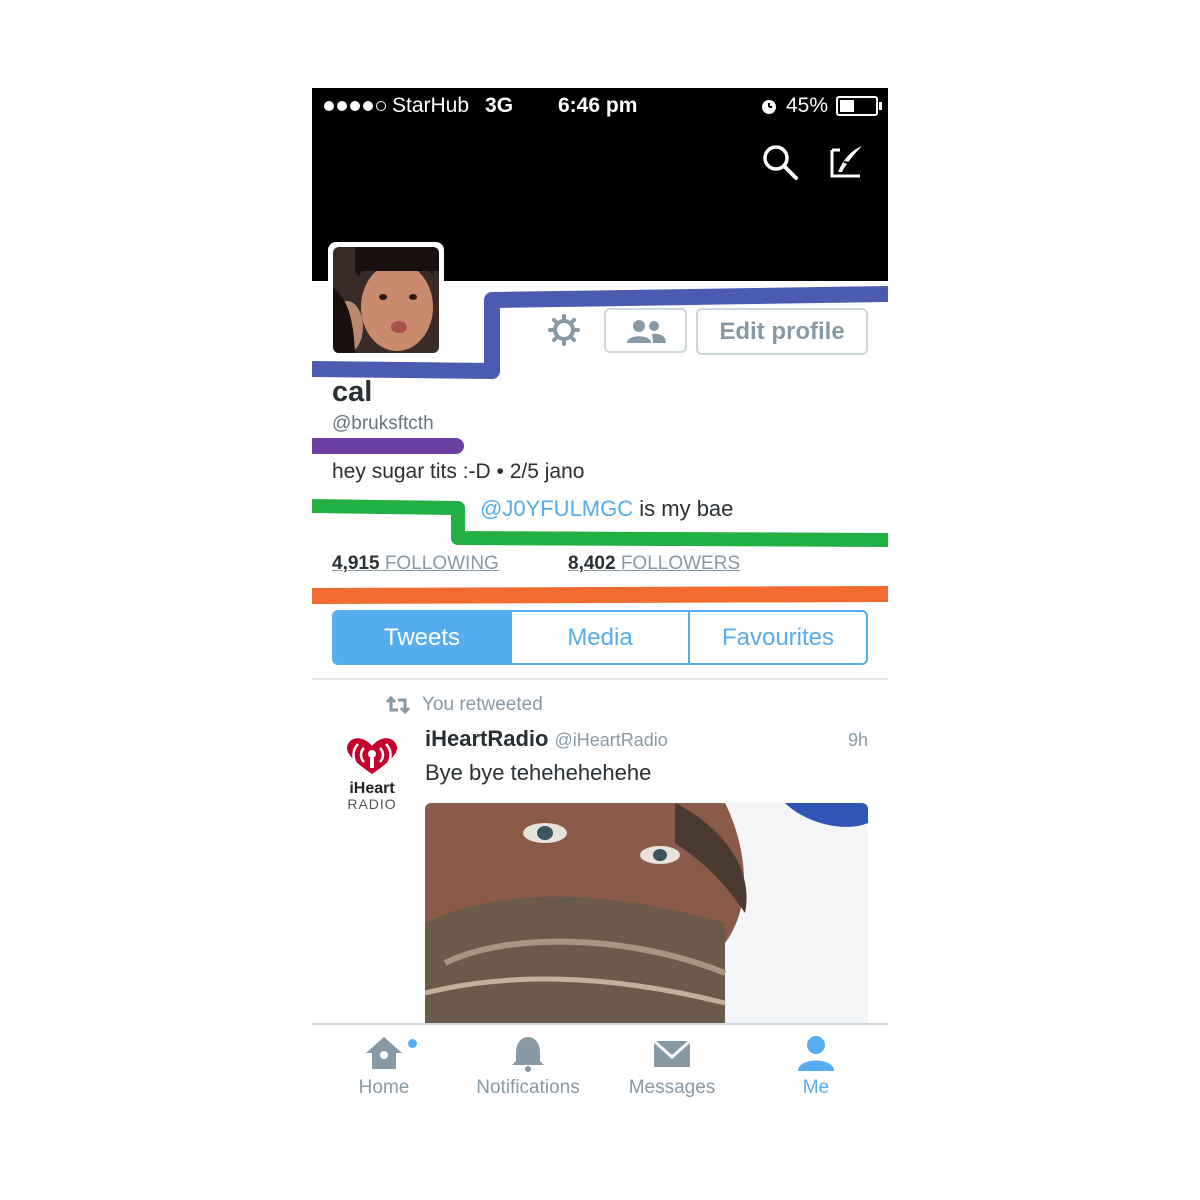 This screenshot has height=1200, width=1200. What do you see at coordinates (487, 738) in the screenshot?
I see `tweet-author-name: iHeartRadio` at bounding box center [487, 738].